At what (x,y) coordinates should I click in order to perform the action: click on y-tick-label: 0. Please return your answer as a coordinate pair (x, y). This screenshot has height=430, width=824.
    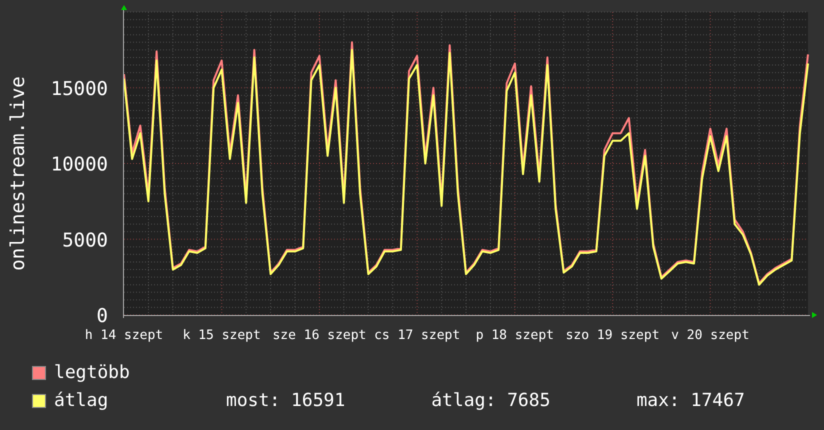
    Looking at the image, I should click on (102, 316).